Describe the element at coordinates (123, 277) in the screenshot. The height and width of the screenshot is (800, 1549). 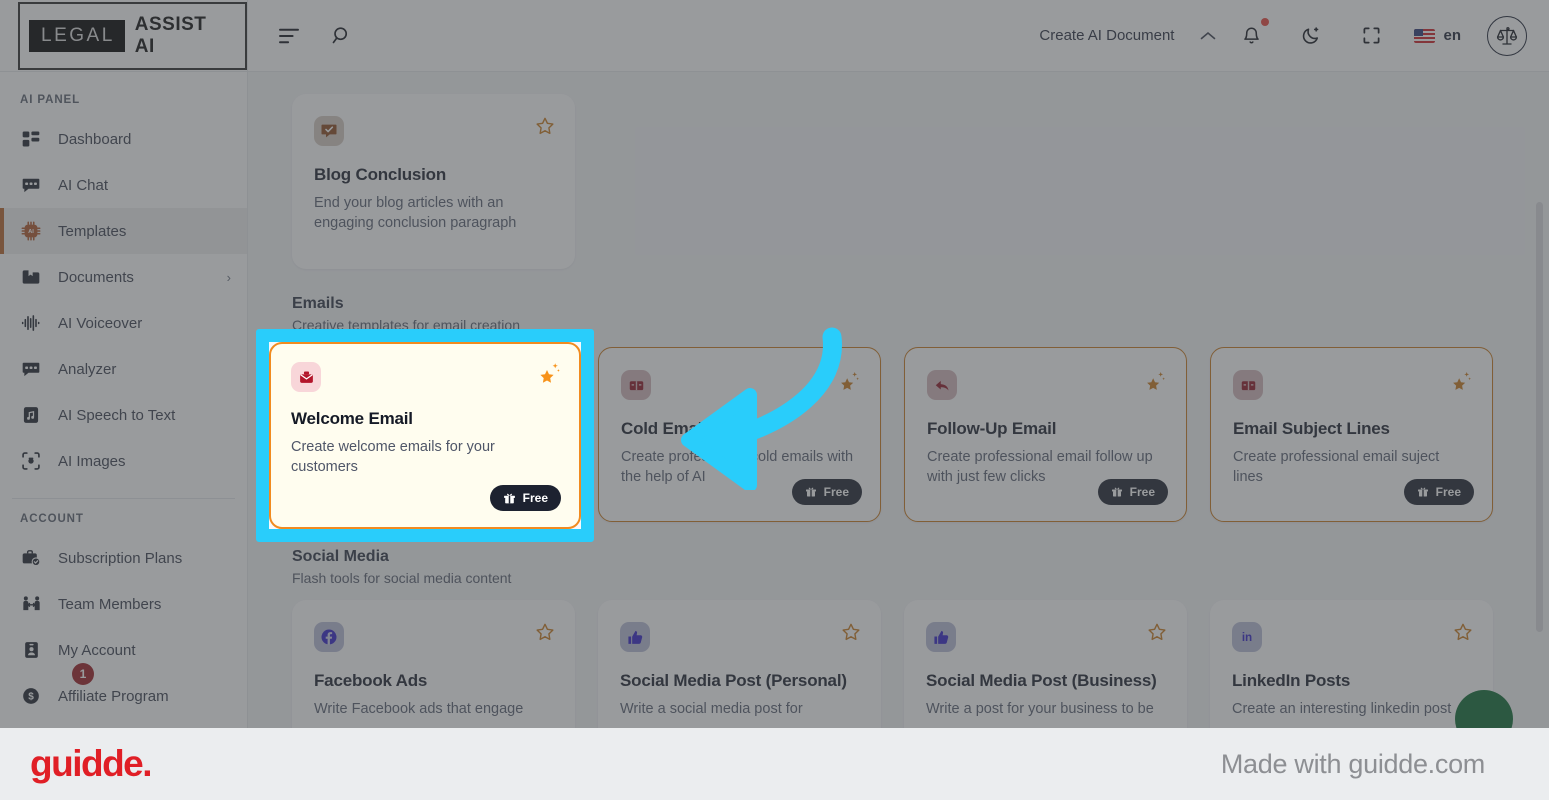
I see `sidebar-item-documents: Documents ›` at that location.